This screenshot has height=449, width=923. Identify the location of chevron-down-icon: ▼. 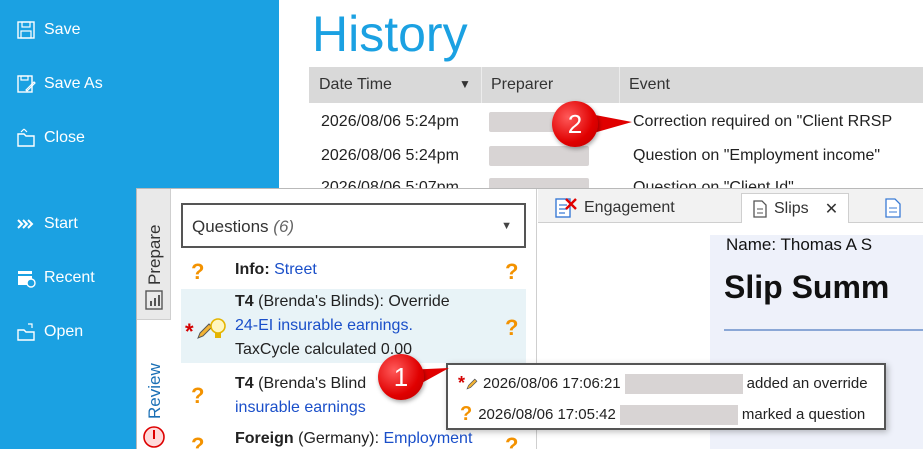
(506, 226).